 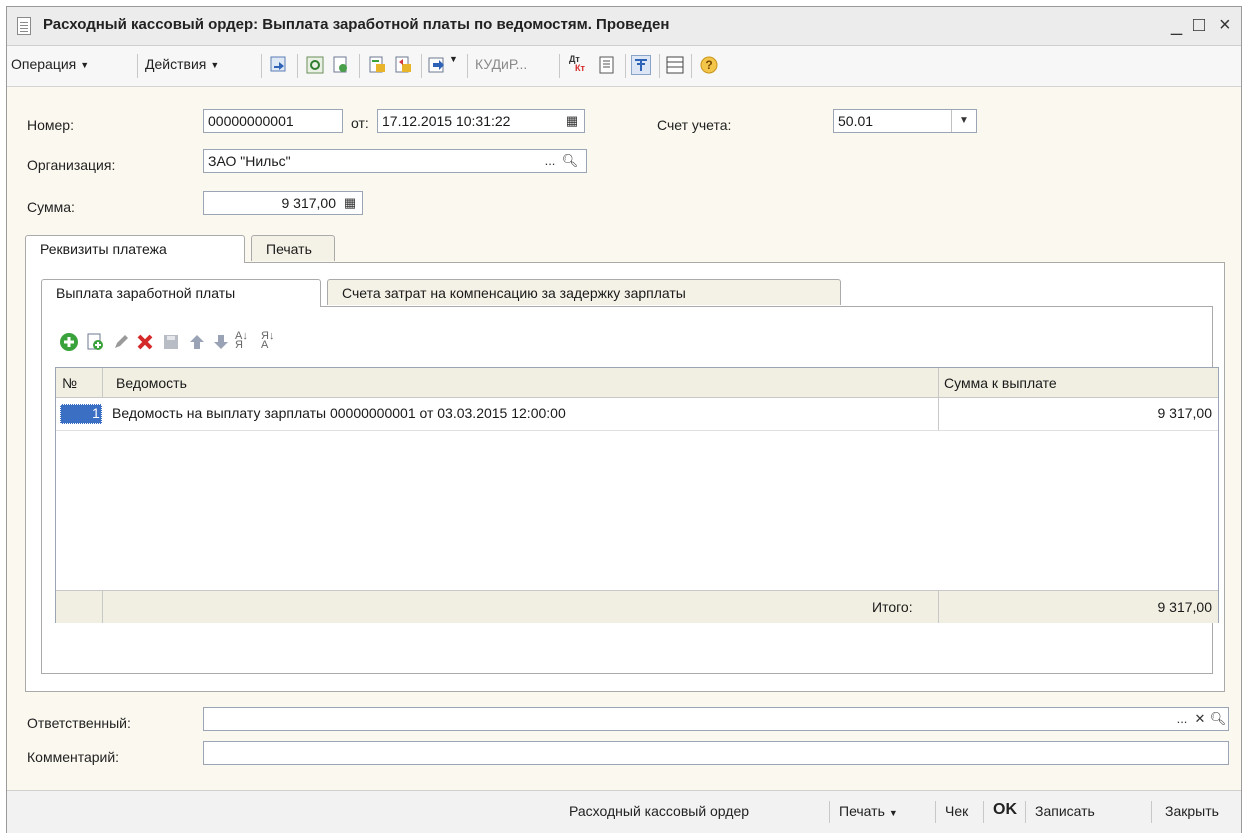 What do you see at coordinates (1065, 811) in the screenshot?
I see `save-button: Записать` at bounding box center [1065, 811].